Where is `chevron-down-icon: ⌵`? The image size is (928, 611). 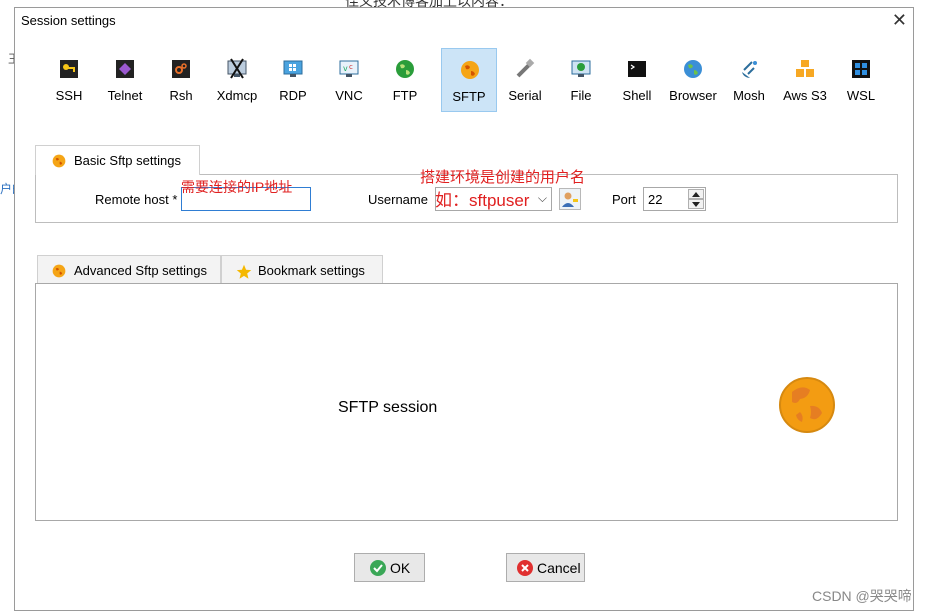 chevron-down-icon: ⌵ is located at coordinates (542, 198).